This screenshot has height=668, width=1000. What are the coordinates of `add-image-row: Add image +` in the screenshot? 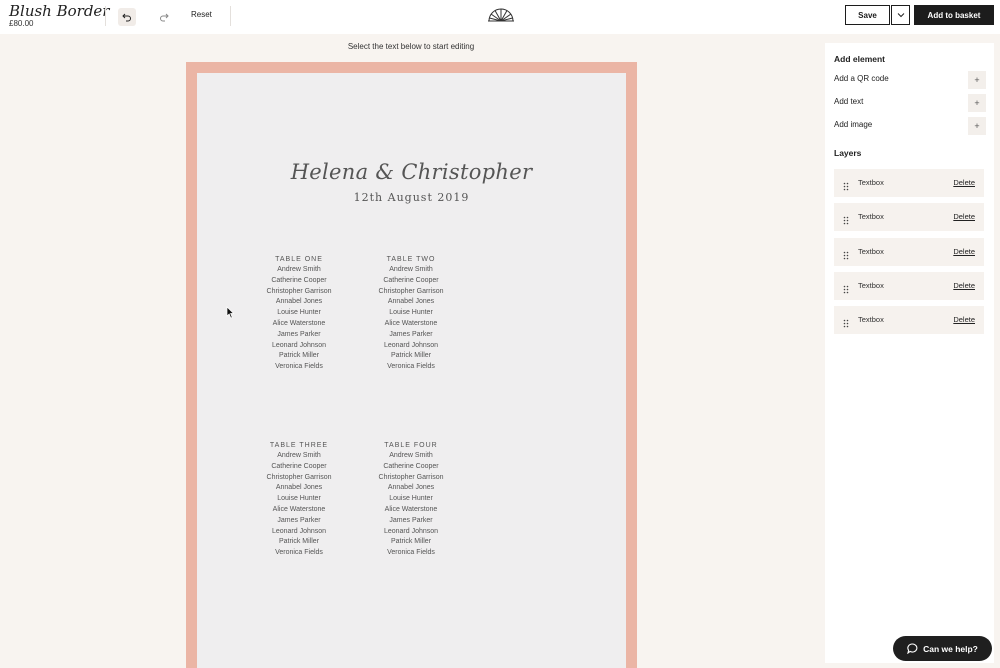 It's located at (910, 126).